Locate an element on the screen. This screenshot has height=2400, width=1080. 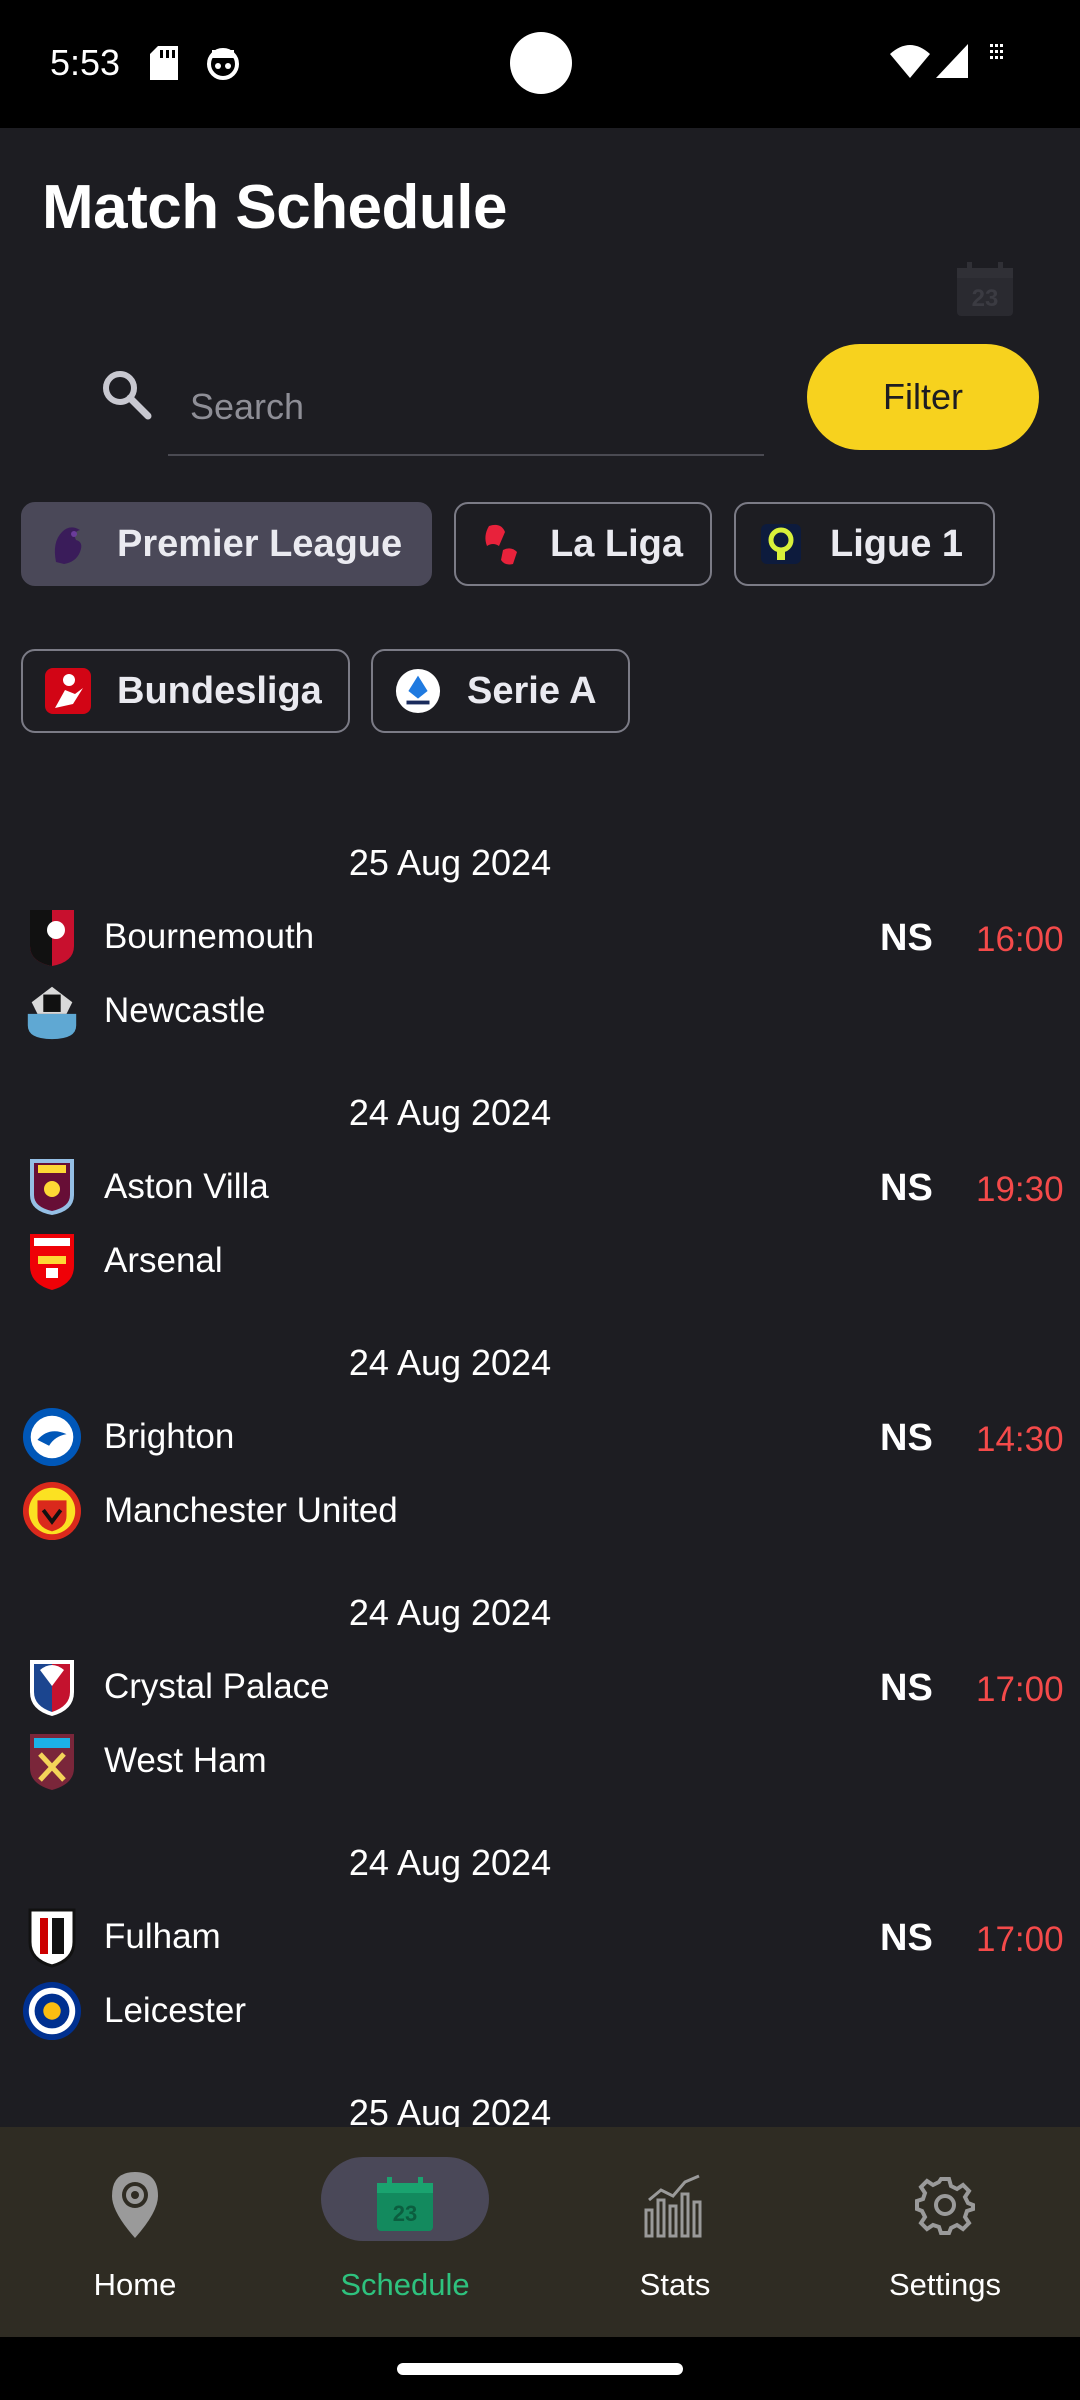
league-chip-label: Ligue 1 is located at coordinates (897, 543).